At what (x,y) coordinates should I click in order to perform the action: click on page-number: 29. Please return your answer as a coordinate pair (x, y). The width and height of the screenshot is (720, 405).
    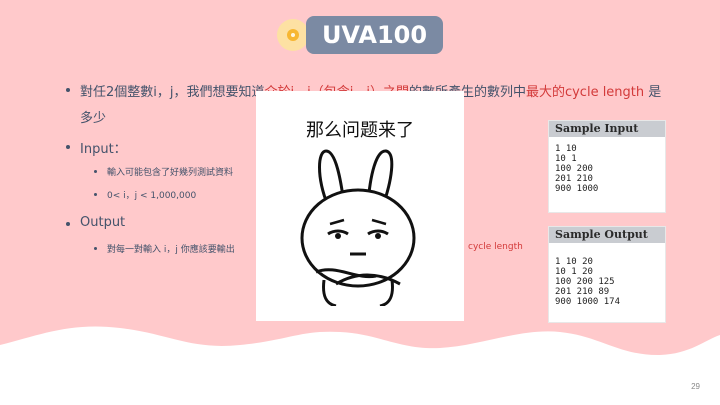
    Looking at the image, I should click on (695, 386).